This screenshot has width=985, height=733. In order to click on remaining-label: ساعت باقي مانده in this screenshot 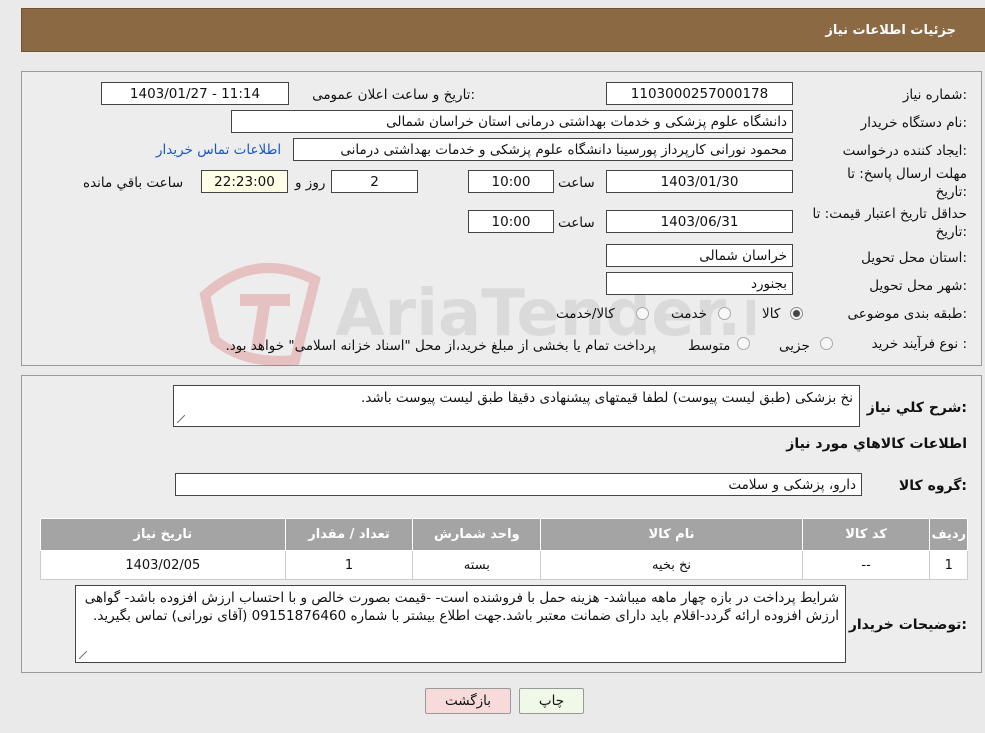, I will do `click(133, 183)`.